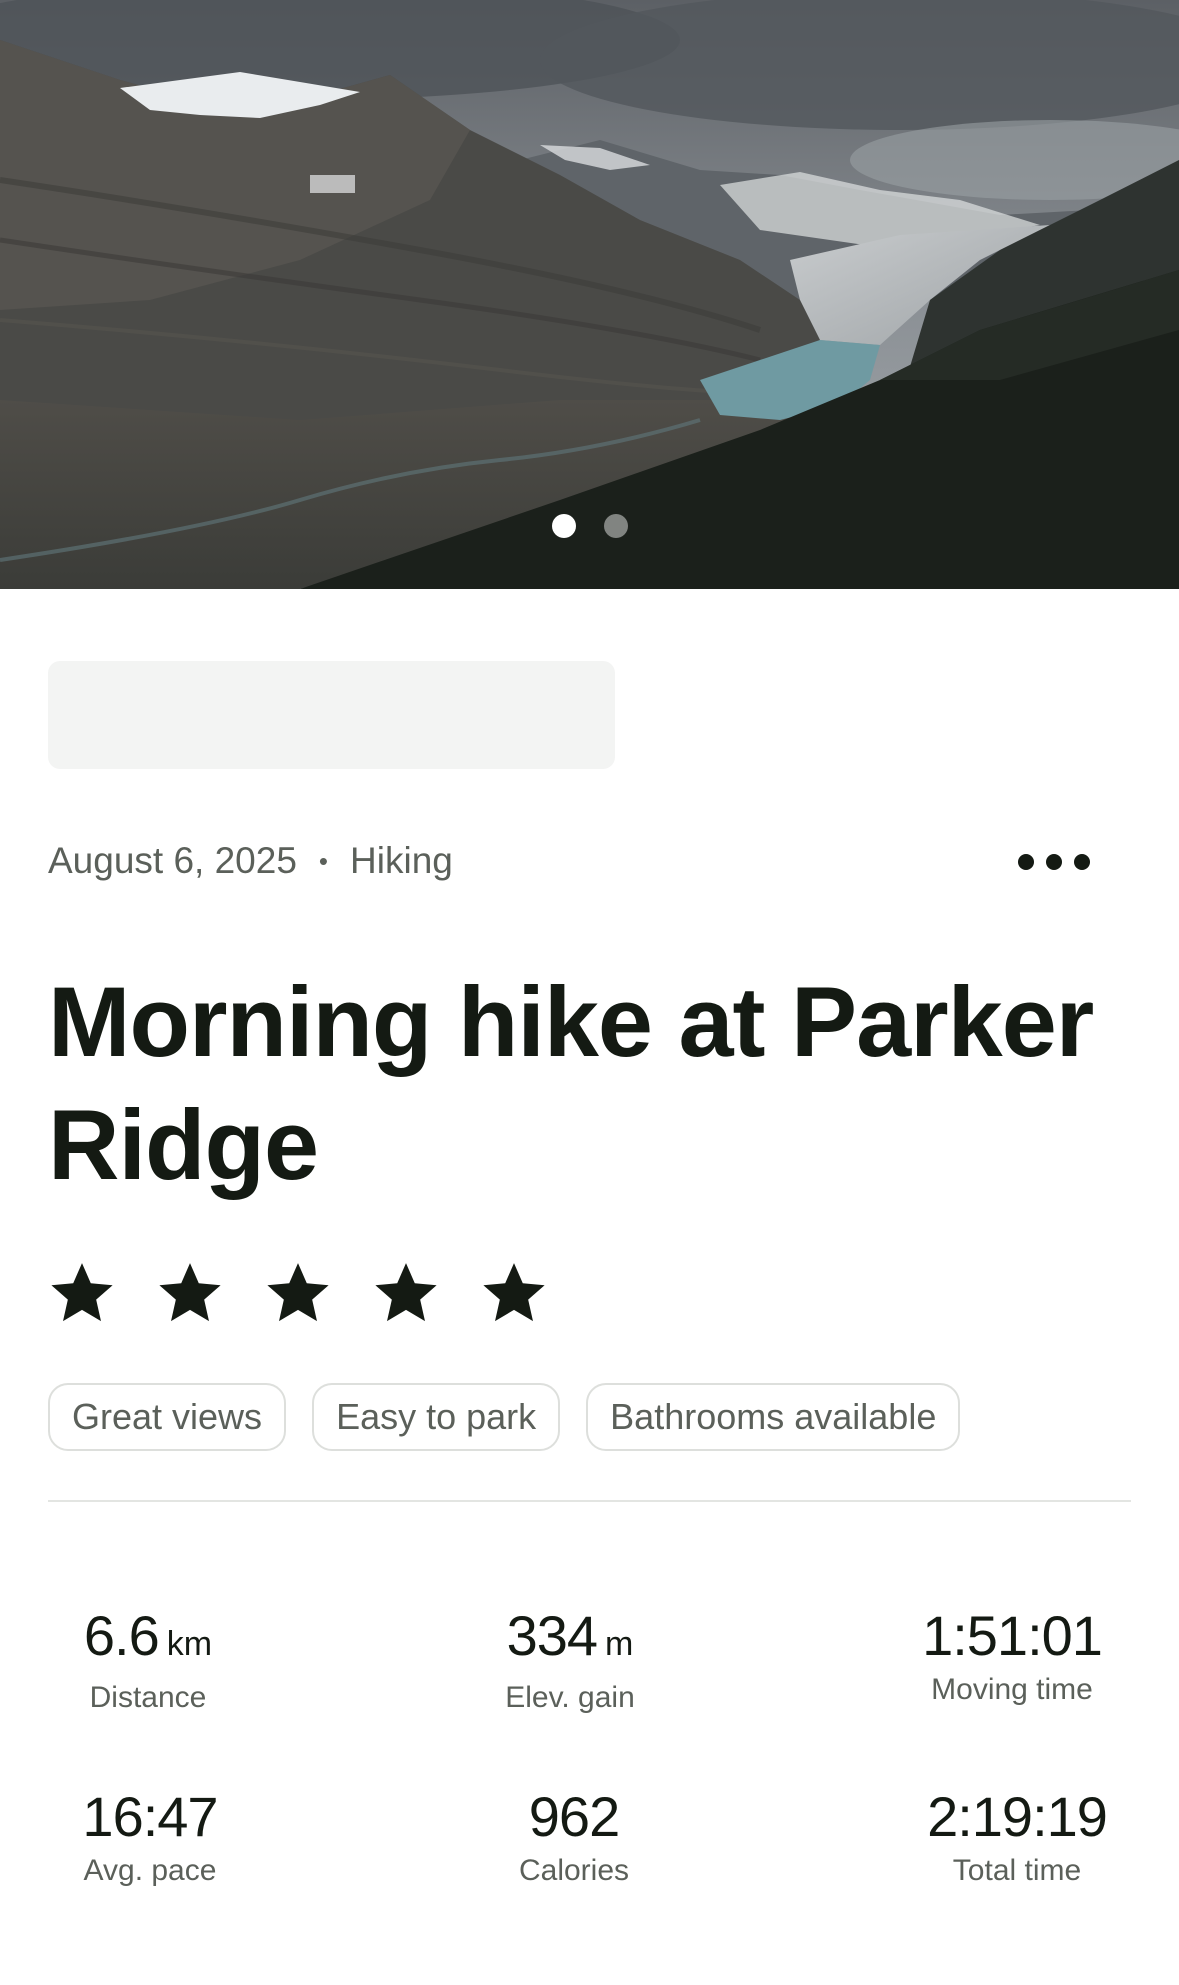  What do you see at coordinates (589, 1501) in the screenshot?
I see `section-divider` at bounding box center [589, 1501].